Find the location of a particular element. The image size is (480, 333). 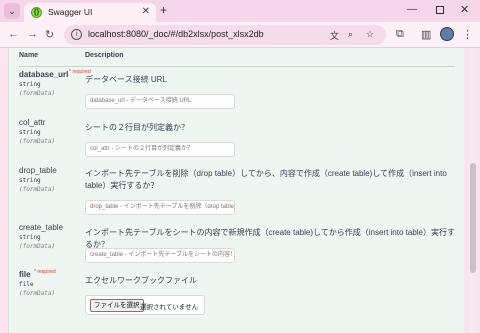

param-name: drop_table is located at coordinates (38, 170).